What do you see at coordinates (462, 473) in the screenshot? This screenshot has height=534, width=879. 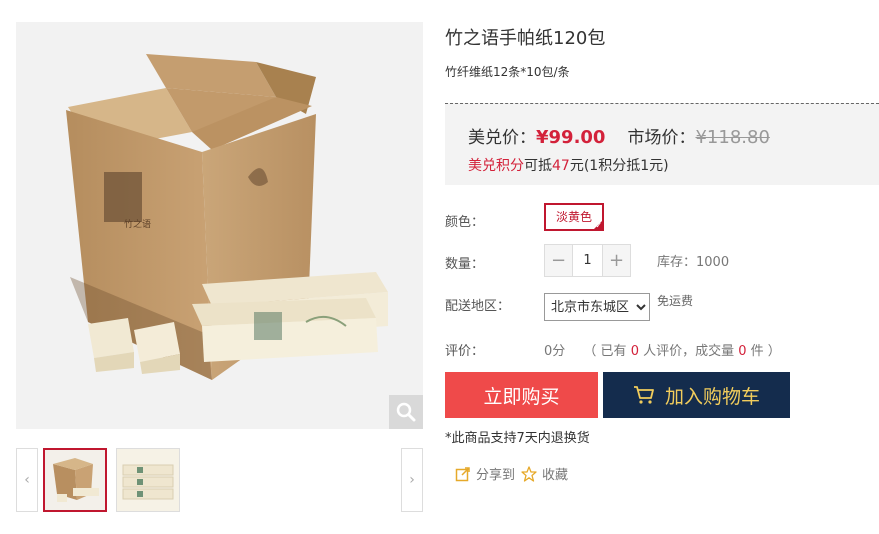 I see `share-icon` at bounding box center [462, 473].